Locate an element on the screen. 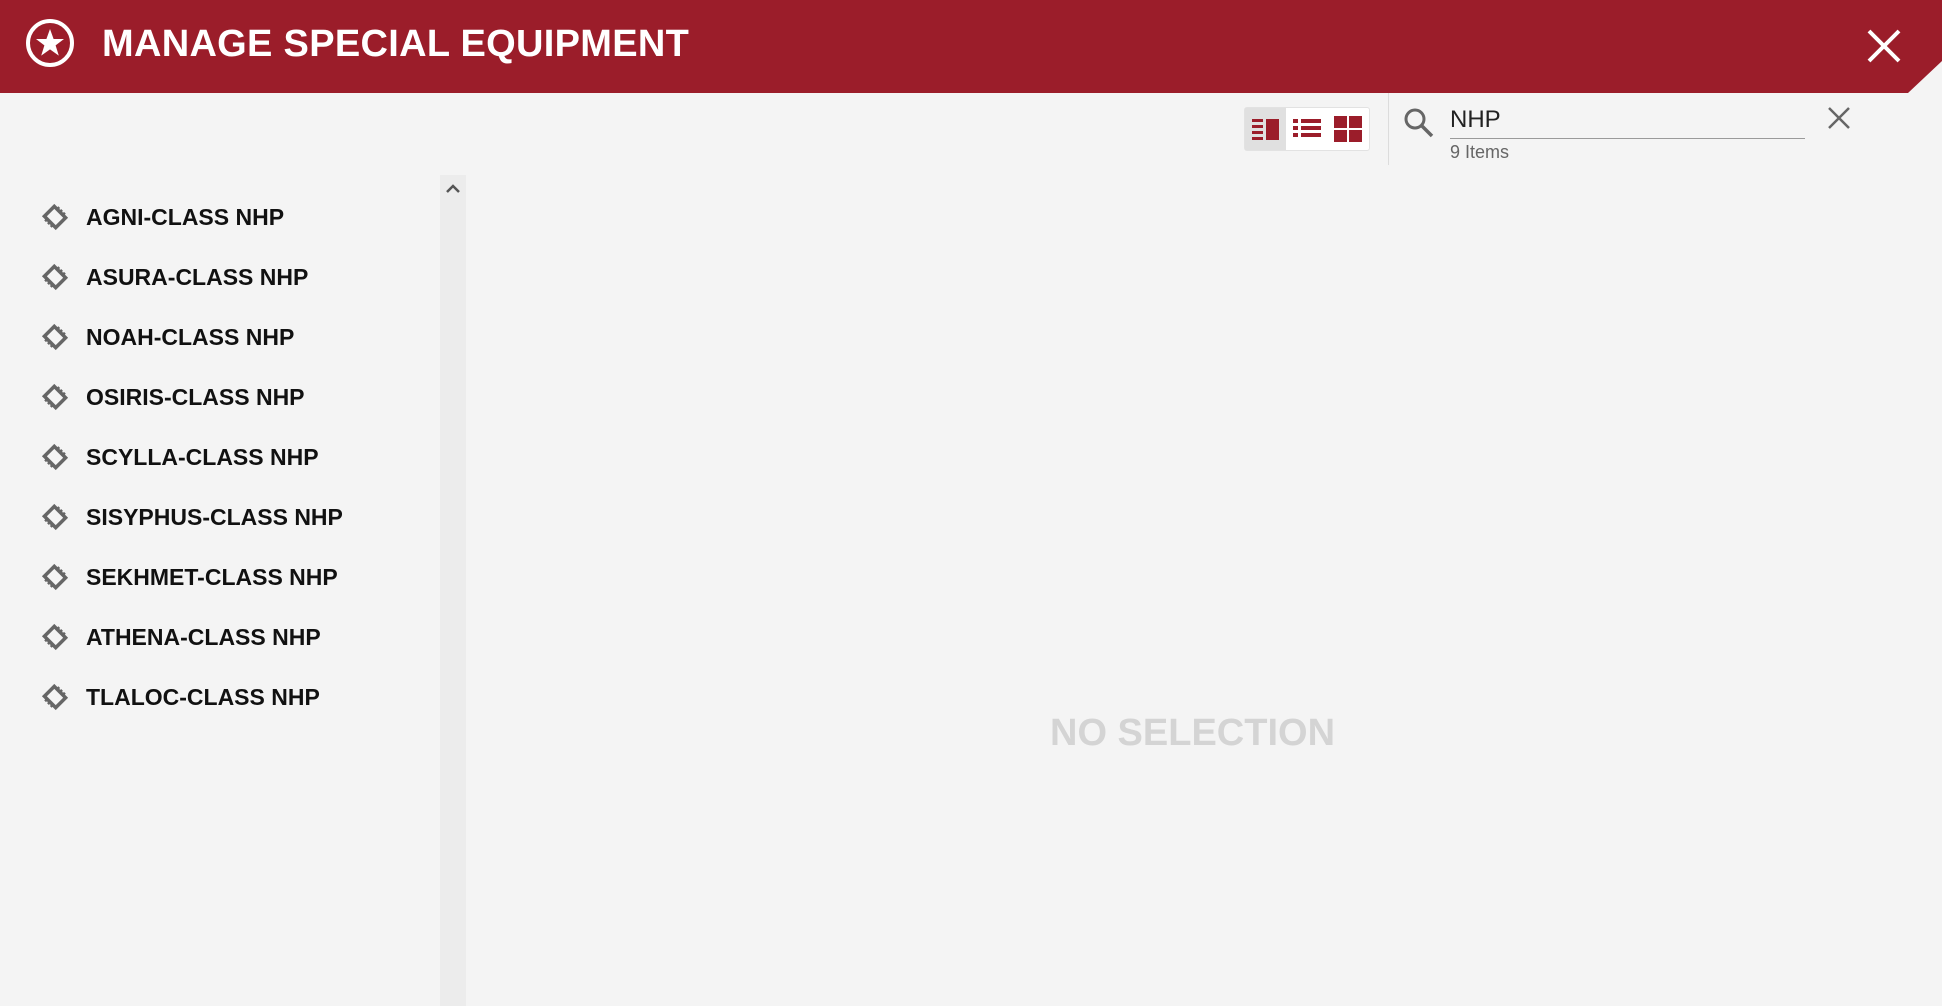 The image size is (1942, 1006). item-count: 9 Items is located at coordinates (1480, 152).